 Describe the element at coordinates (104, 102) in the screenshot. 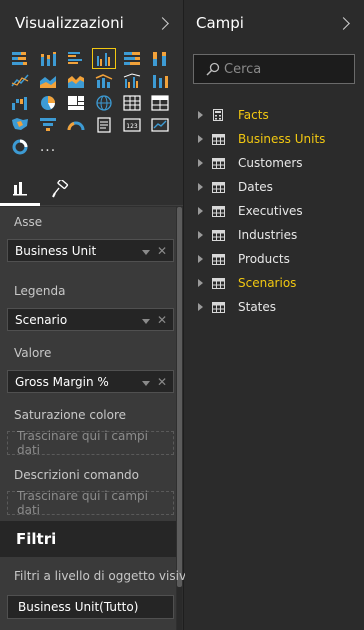

I see `globe-map-icon` at that location.